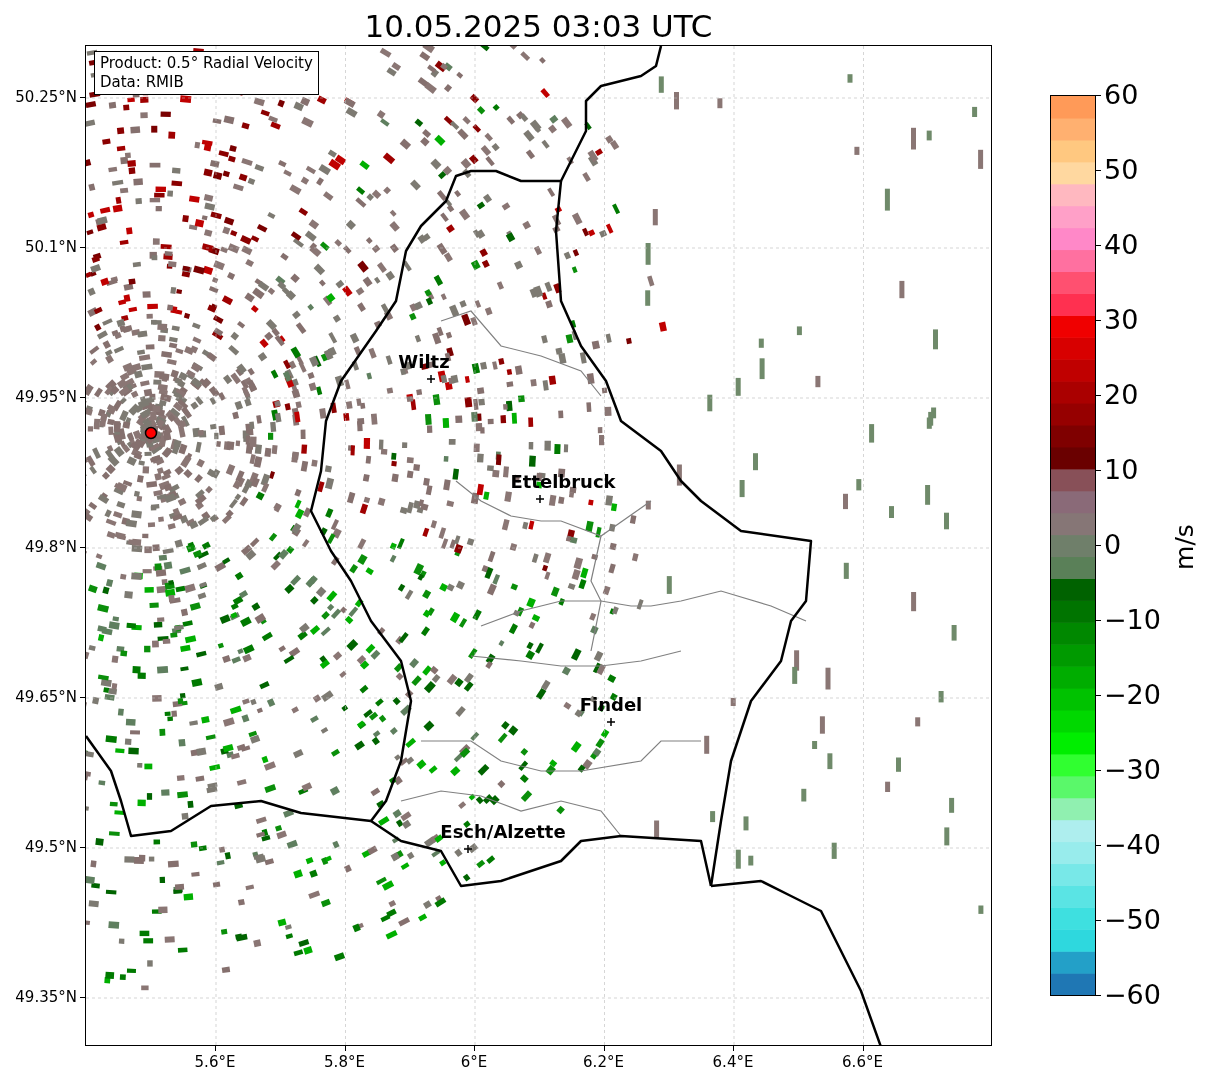 The height and width of the screenshot is (1081, 1207). I want to click on colorbar-tick-label: 10, so click(1121, 470).